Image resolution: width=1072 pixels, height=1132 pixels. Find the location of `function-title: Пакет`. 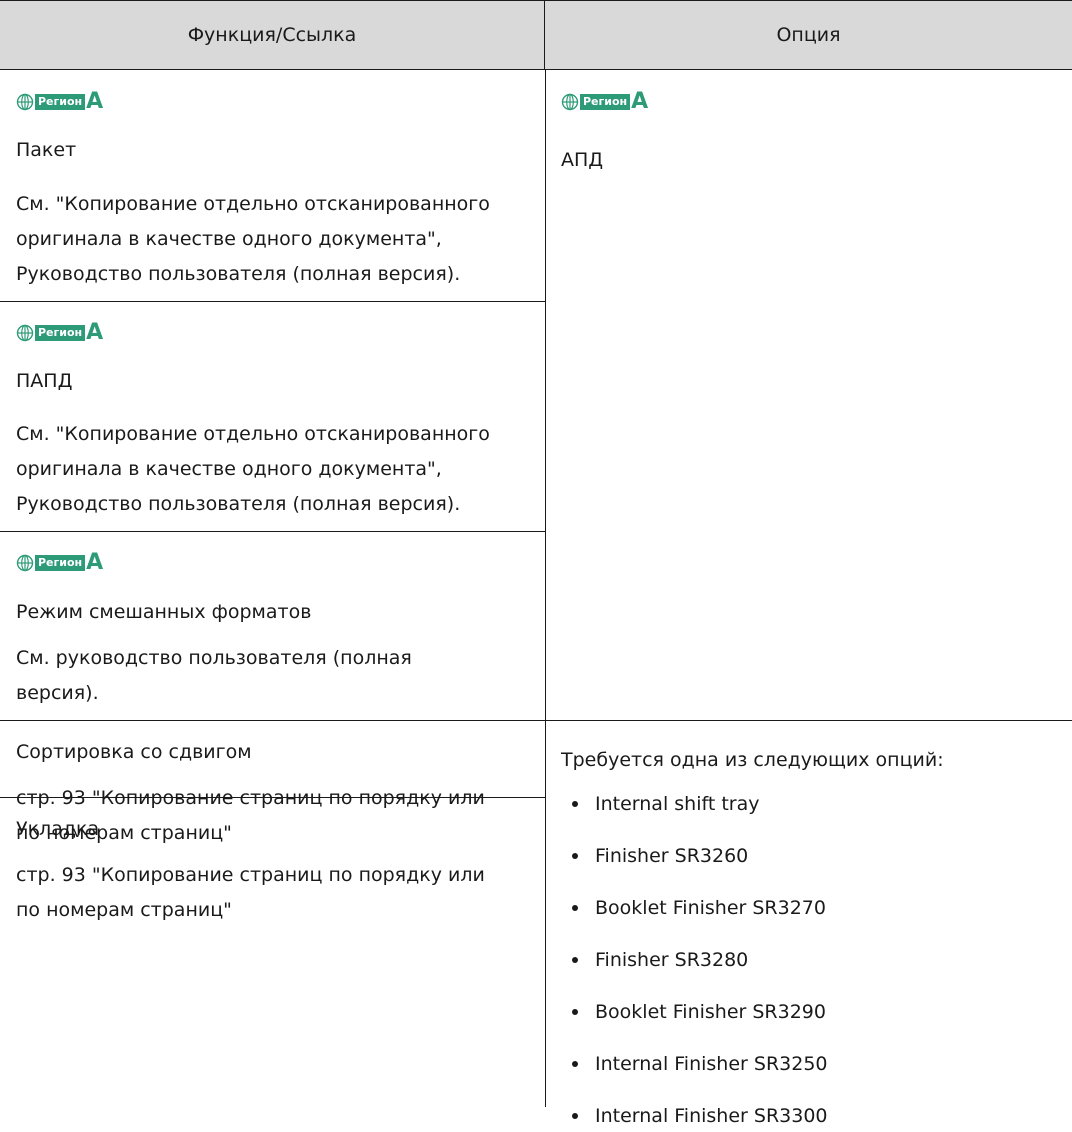

function-title: Пакет is located at coordinates (46, 150).